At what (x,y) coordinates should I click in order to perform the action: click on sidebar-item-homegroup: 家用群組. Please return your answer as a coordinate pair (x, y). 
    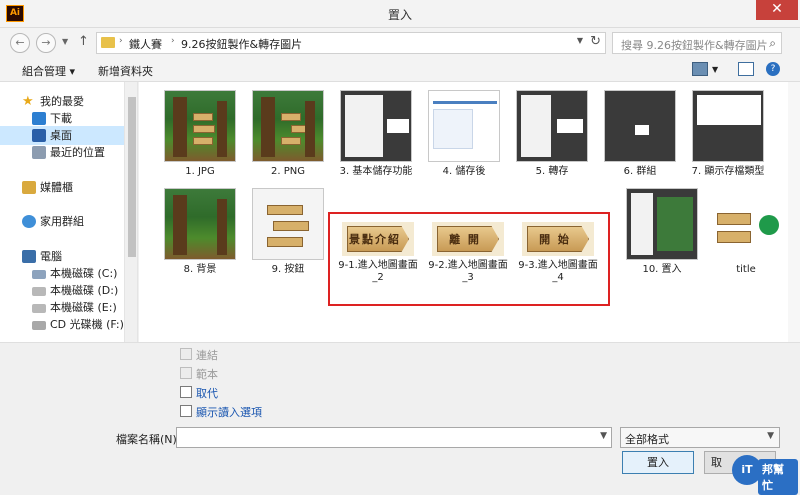
    Looking at the image, I should click on (62, 221).